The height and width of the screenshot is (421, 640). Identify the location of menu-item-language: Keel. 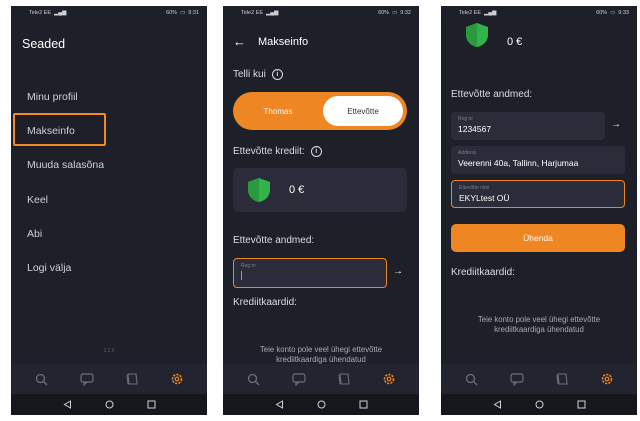
(37, 200).